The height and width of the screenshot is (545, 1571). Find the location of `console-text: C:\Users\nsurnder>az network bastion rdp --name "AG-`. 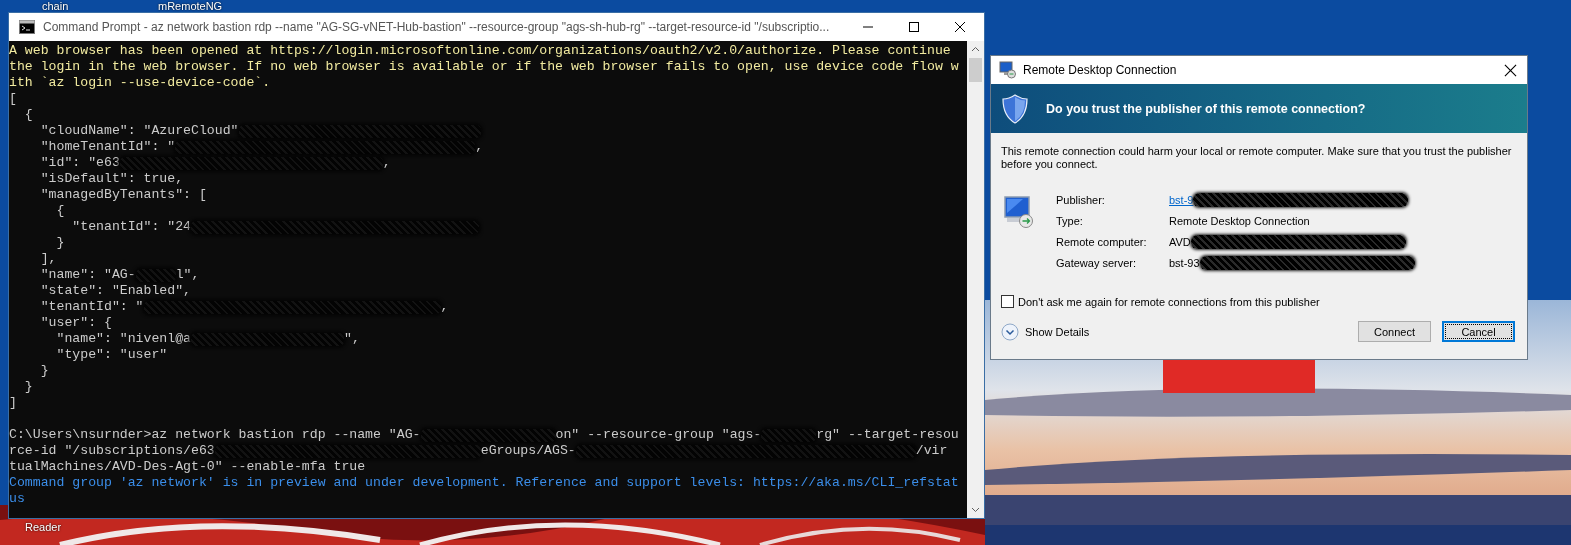

console-text: C:\Users\nsurnder>az network bastion rdp --name "AG- is located at coordinates (215, 435).